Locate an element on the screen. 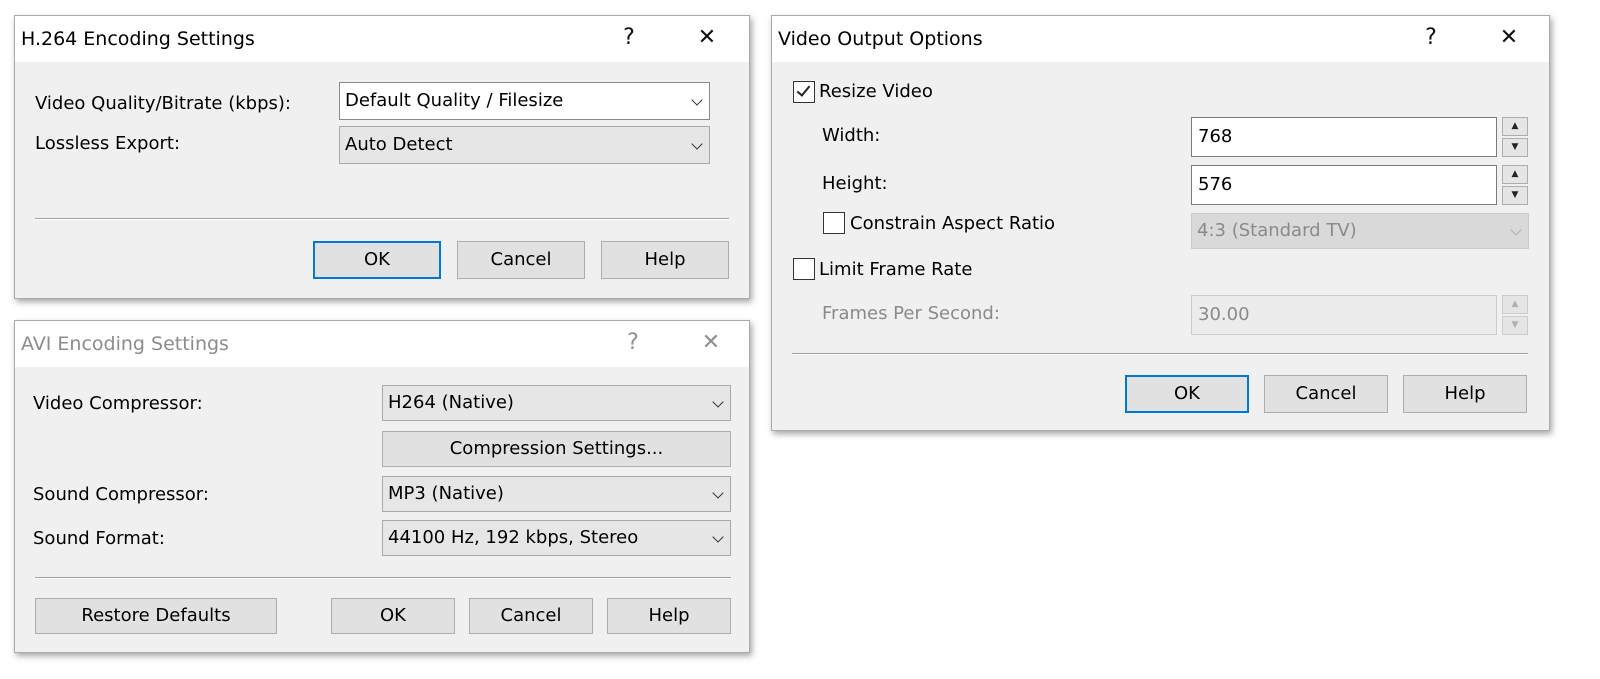 This screenshot has height=679, width=1600. avi-dialog-title: AVI Encoding Settings is located at coordinates (125, 344).